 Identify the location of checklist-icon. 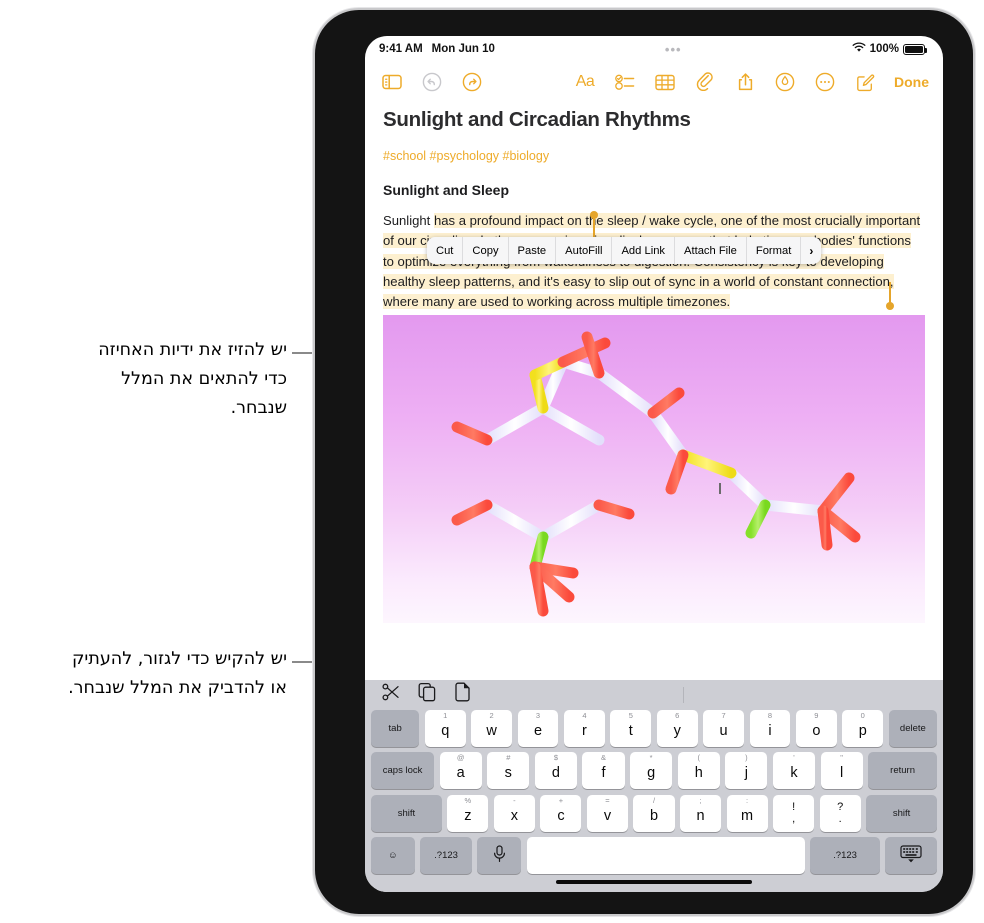
(625, 82).